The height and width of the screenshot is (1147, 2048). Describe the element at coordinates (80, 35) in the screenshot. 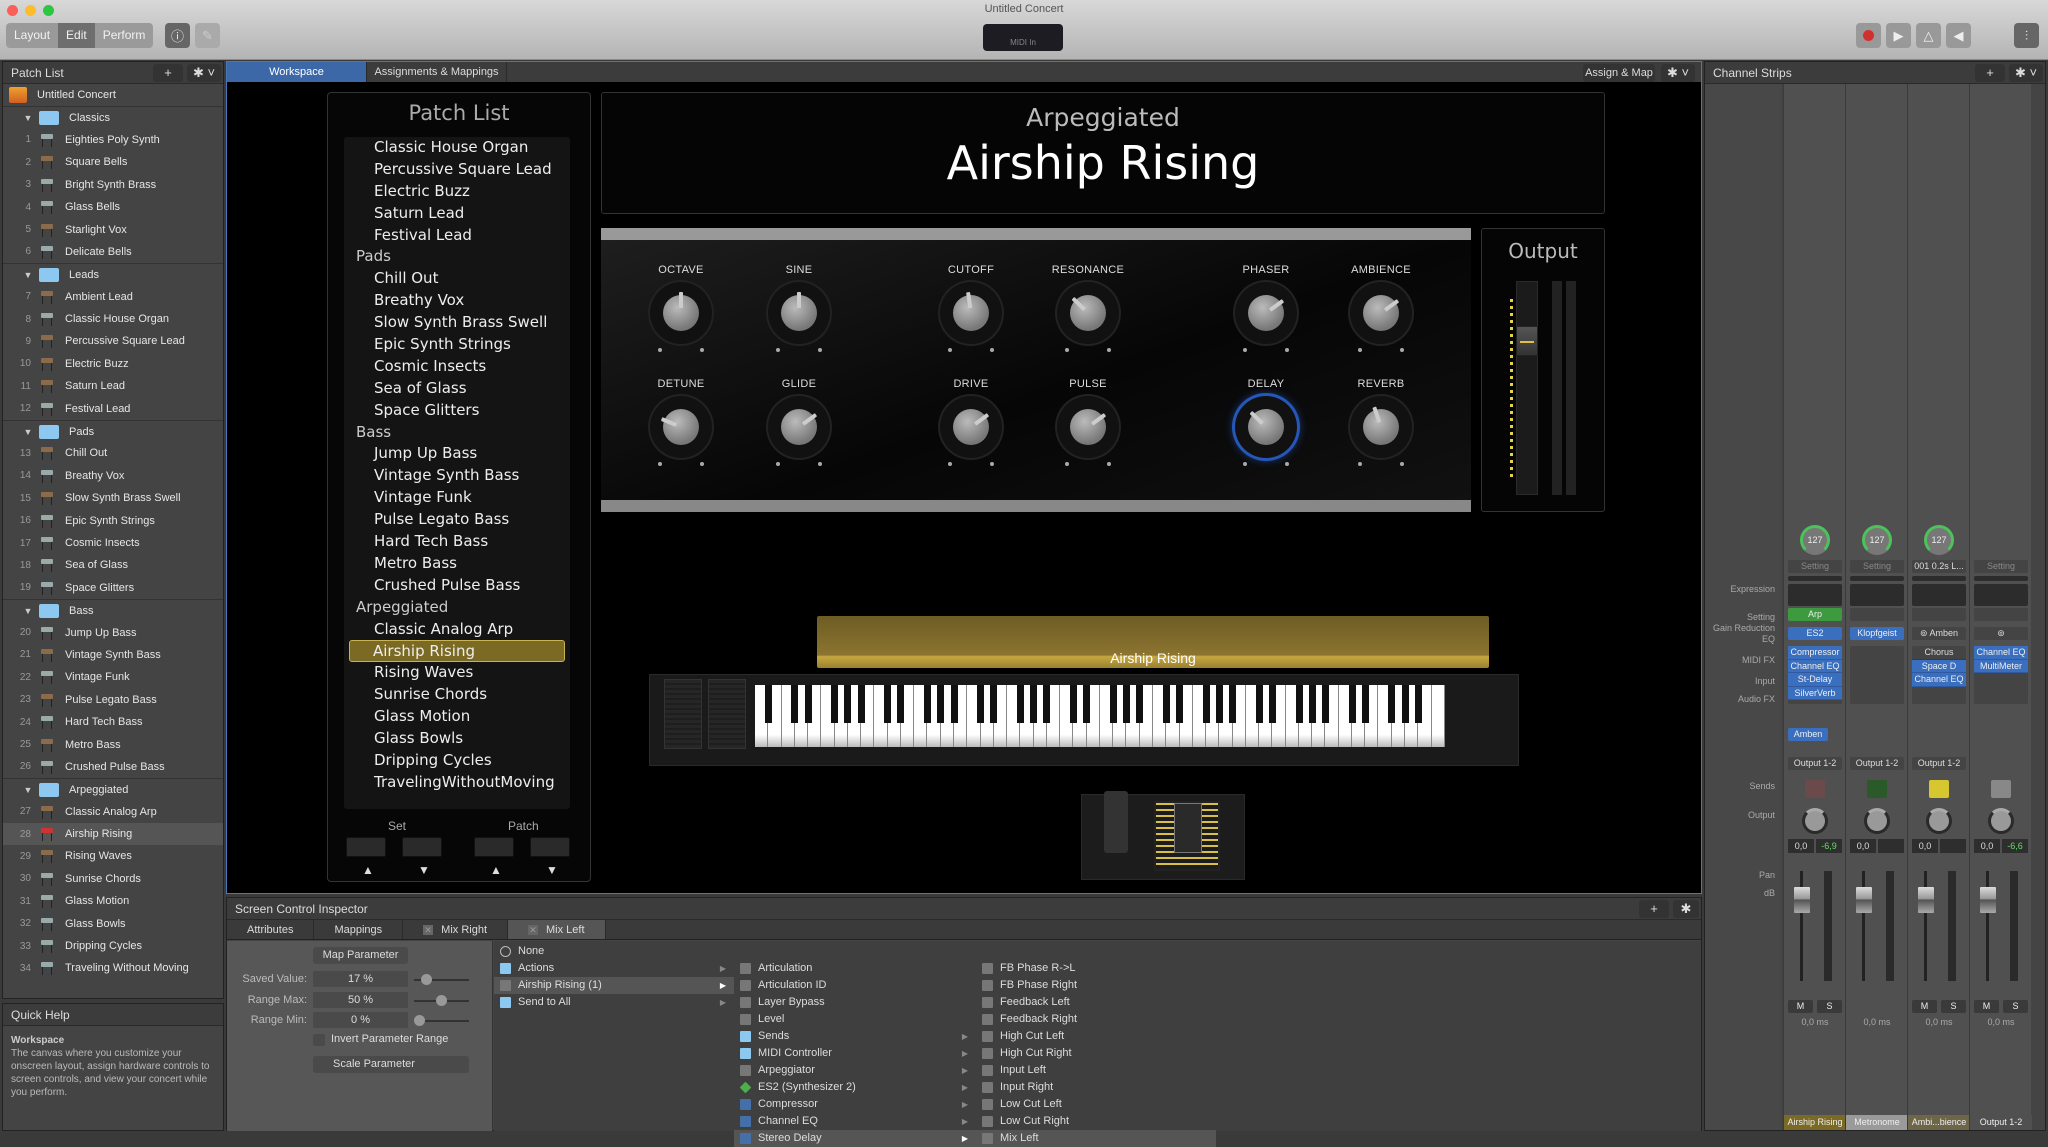

I see `mode-selector: Layout Edit Perform` at that location.